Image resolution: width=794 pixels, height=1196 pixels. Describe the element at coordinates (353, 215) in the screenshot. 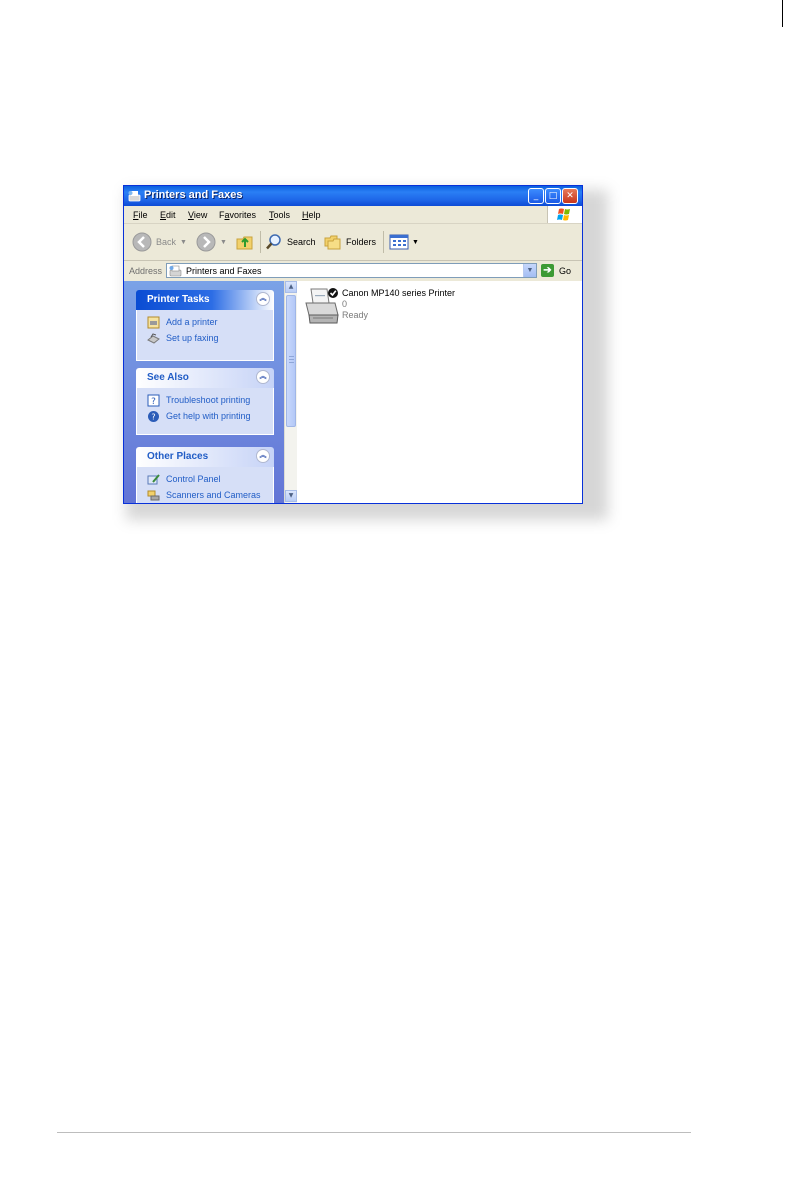

I see `menu-bar: File Edit View Favorites Tools Help` at that location.